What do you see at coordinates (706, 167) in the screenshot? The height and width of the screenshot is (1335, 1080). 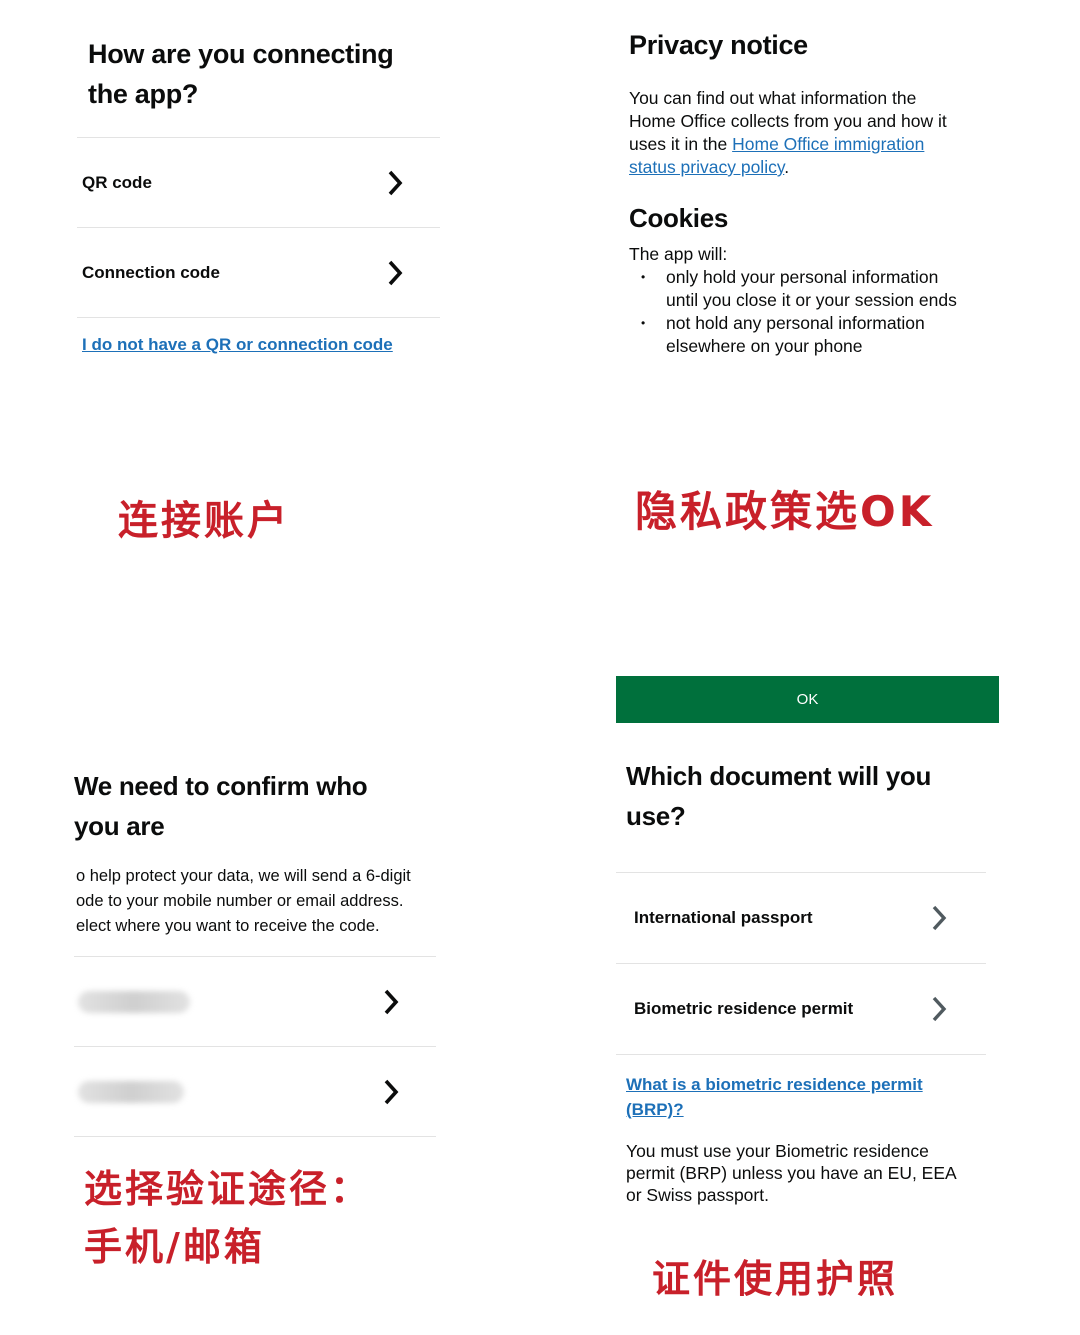 I see `privacy-policy-link-cont: status privacy policy` at bounding box center [706, 167].